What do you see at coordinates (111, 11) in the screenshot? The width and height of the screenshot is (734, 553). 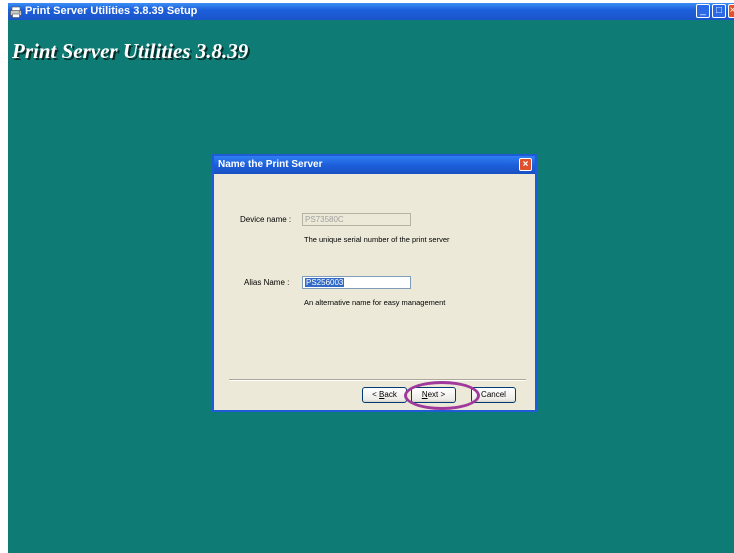 I see `window-title: Print Server Utilities 3.8.39 Setup` at bounding box center [111, 11].